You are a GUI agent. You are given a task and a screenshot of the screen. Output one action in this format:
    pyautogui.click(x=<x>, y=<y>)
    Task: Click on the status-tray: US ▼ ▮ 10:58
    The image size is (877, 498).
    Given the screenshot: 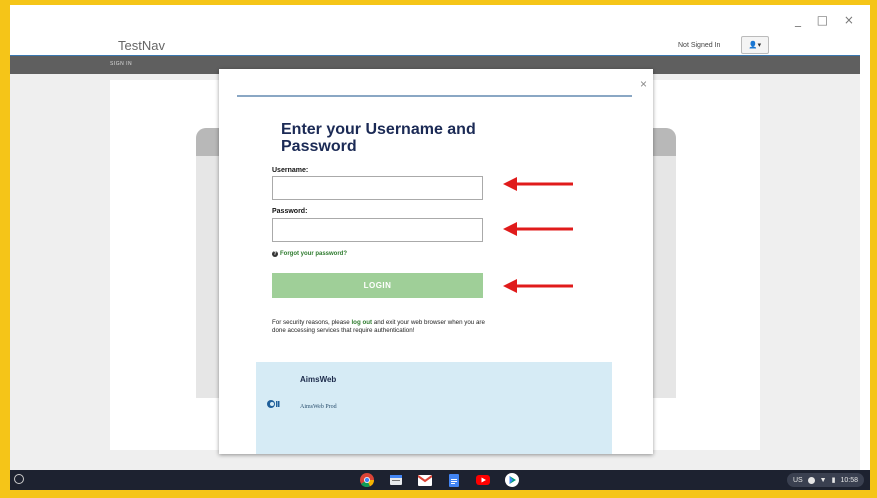 What is the action you would take?
    pyautogui.click(x=825, y=480)
    